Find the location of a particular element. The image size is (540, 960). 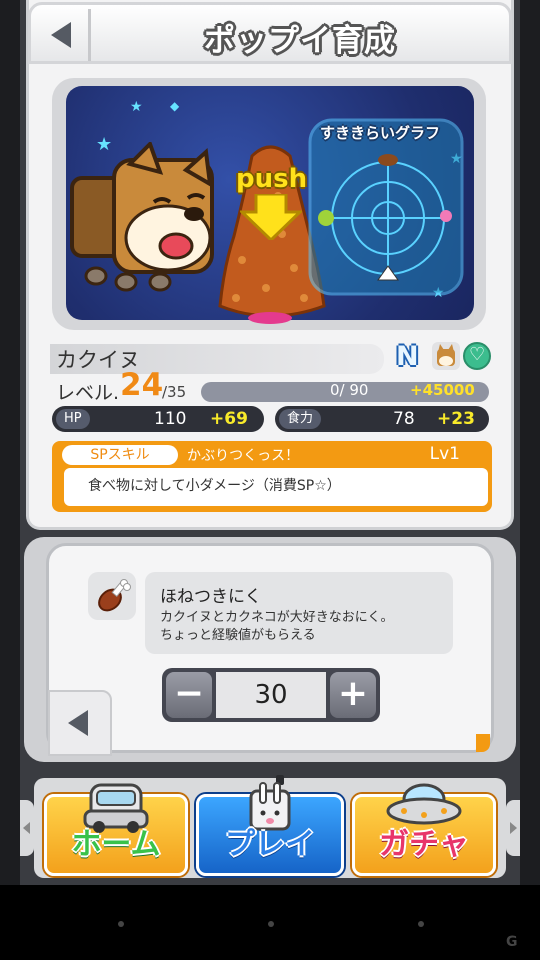

exp-text: 0/ 90 is located at coordinates (349, 390).